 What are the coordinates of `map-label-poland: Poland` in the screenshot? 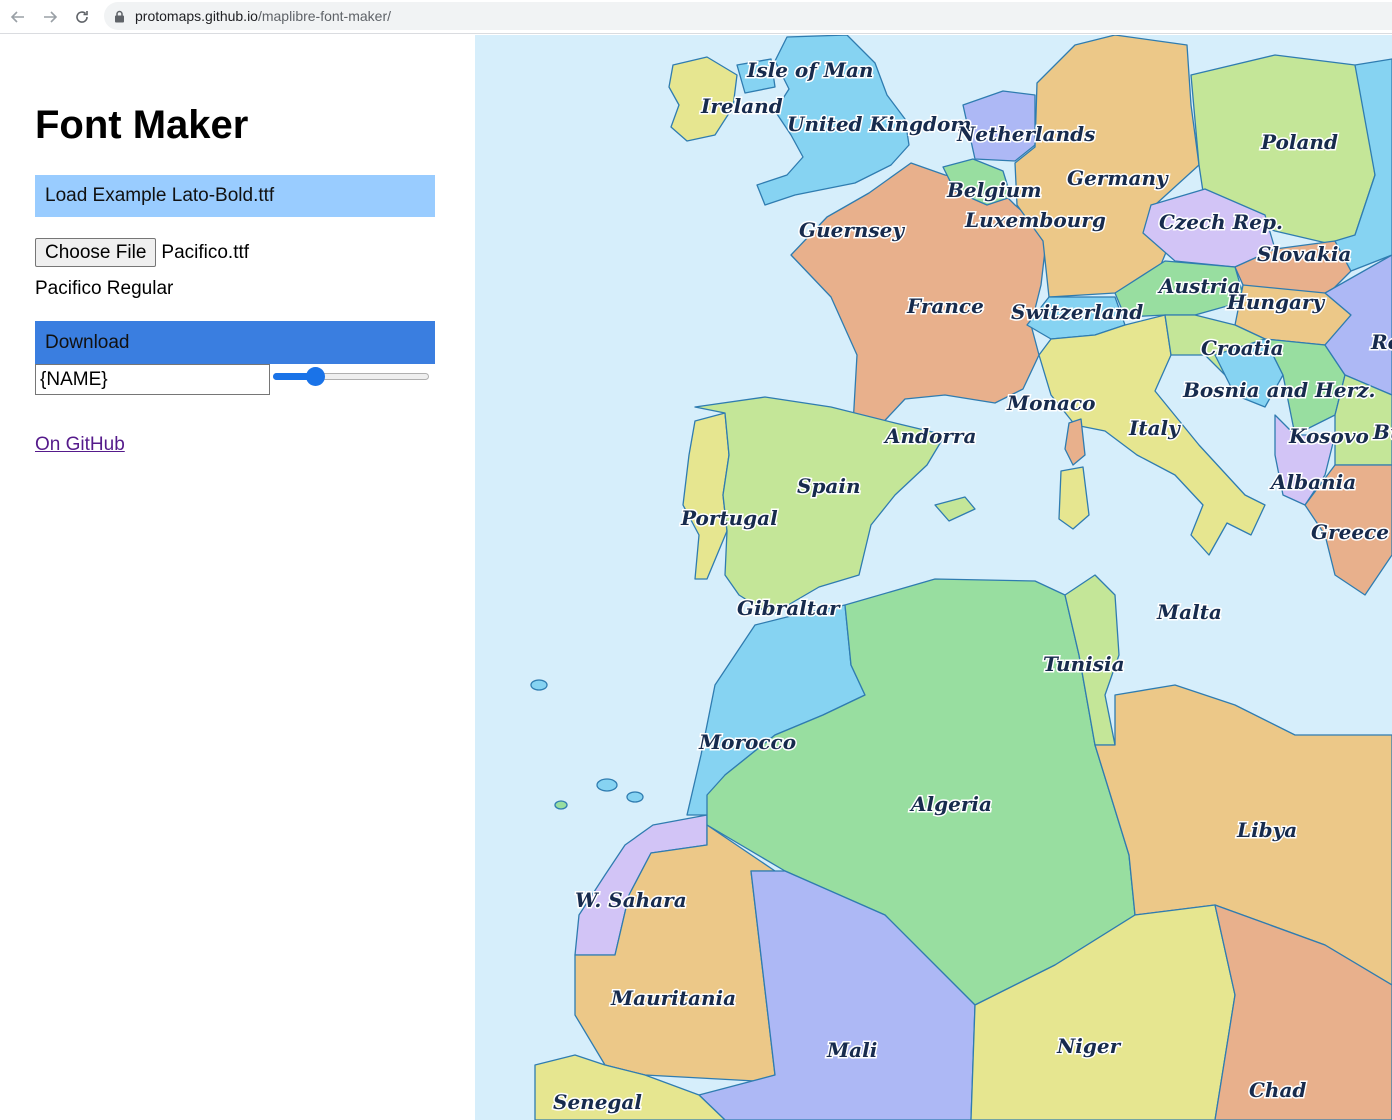 It's located at (1299, 142).